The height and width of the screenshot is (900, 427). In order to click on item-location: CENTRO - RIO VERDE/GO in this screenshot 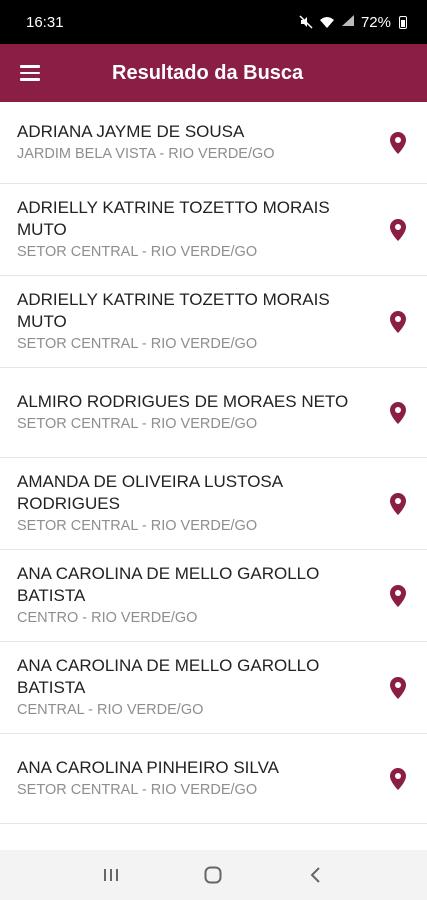, I will do `click(107, 618)`.